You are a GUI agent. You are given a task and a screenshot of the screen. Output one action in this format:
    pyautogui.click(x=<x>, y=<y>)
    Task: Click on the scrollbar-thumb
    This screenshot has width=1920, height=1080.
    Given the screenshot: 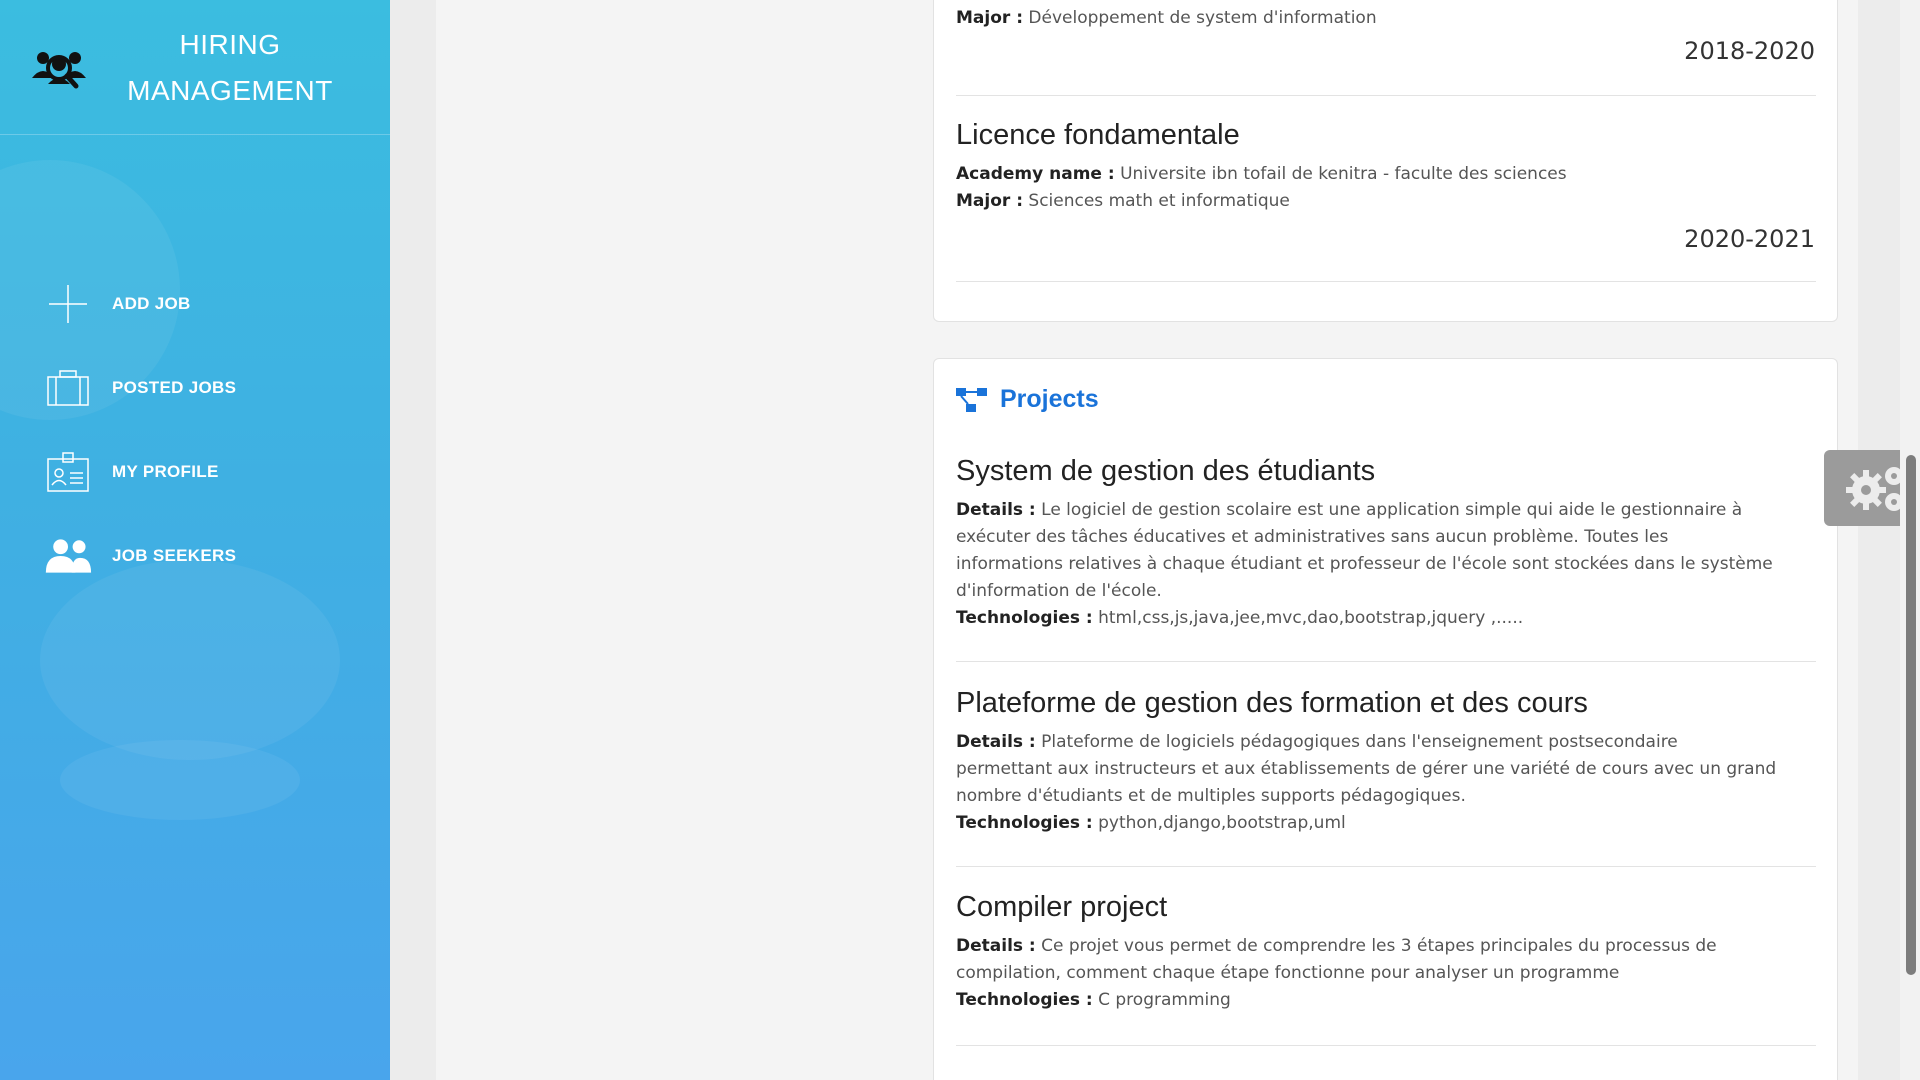 What is the action you would take?
    pyautogui.click(x=1911, y=715)
    